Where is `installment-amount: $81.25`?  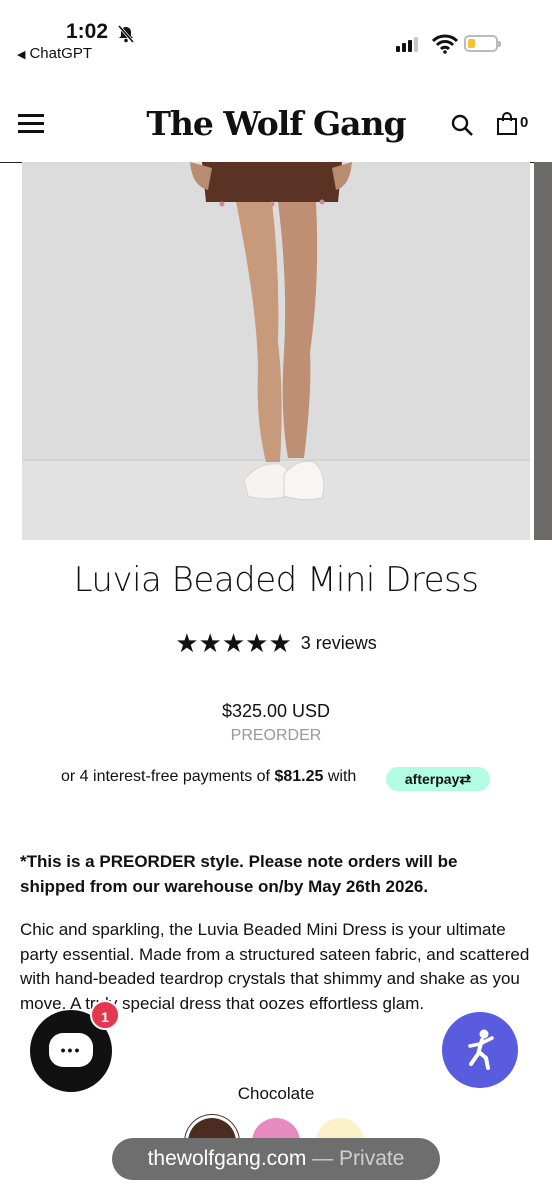
installment-amount: $81.25 is located at coordinates (299, 776).